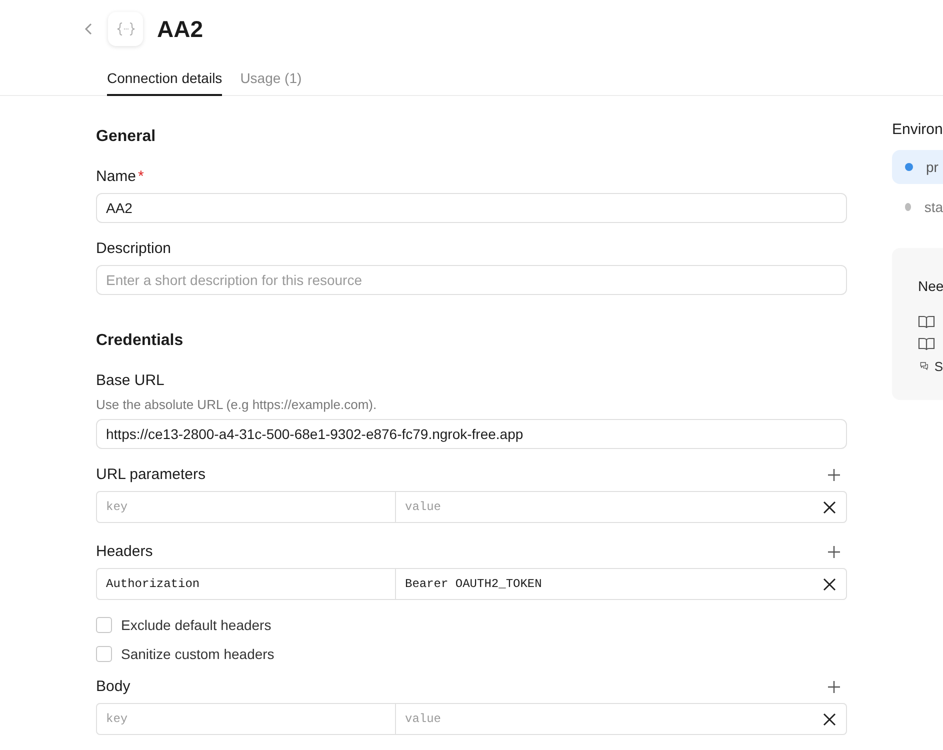  What do you see at coordinates (917, 129) in the screenshot?
I see `section-heading: Environ` at bounding box center [917, 129].